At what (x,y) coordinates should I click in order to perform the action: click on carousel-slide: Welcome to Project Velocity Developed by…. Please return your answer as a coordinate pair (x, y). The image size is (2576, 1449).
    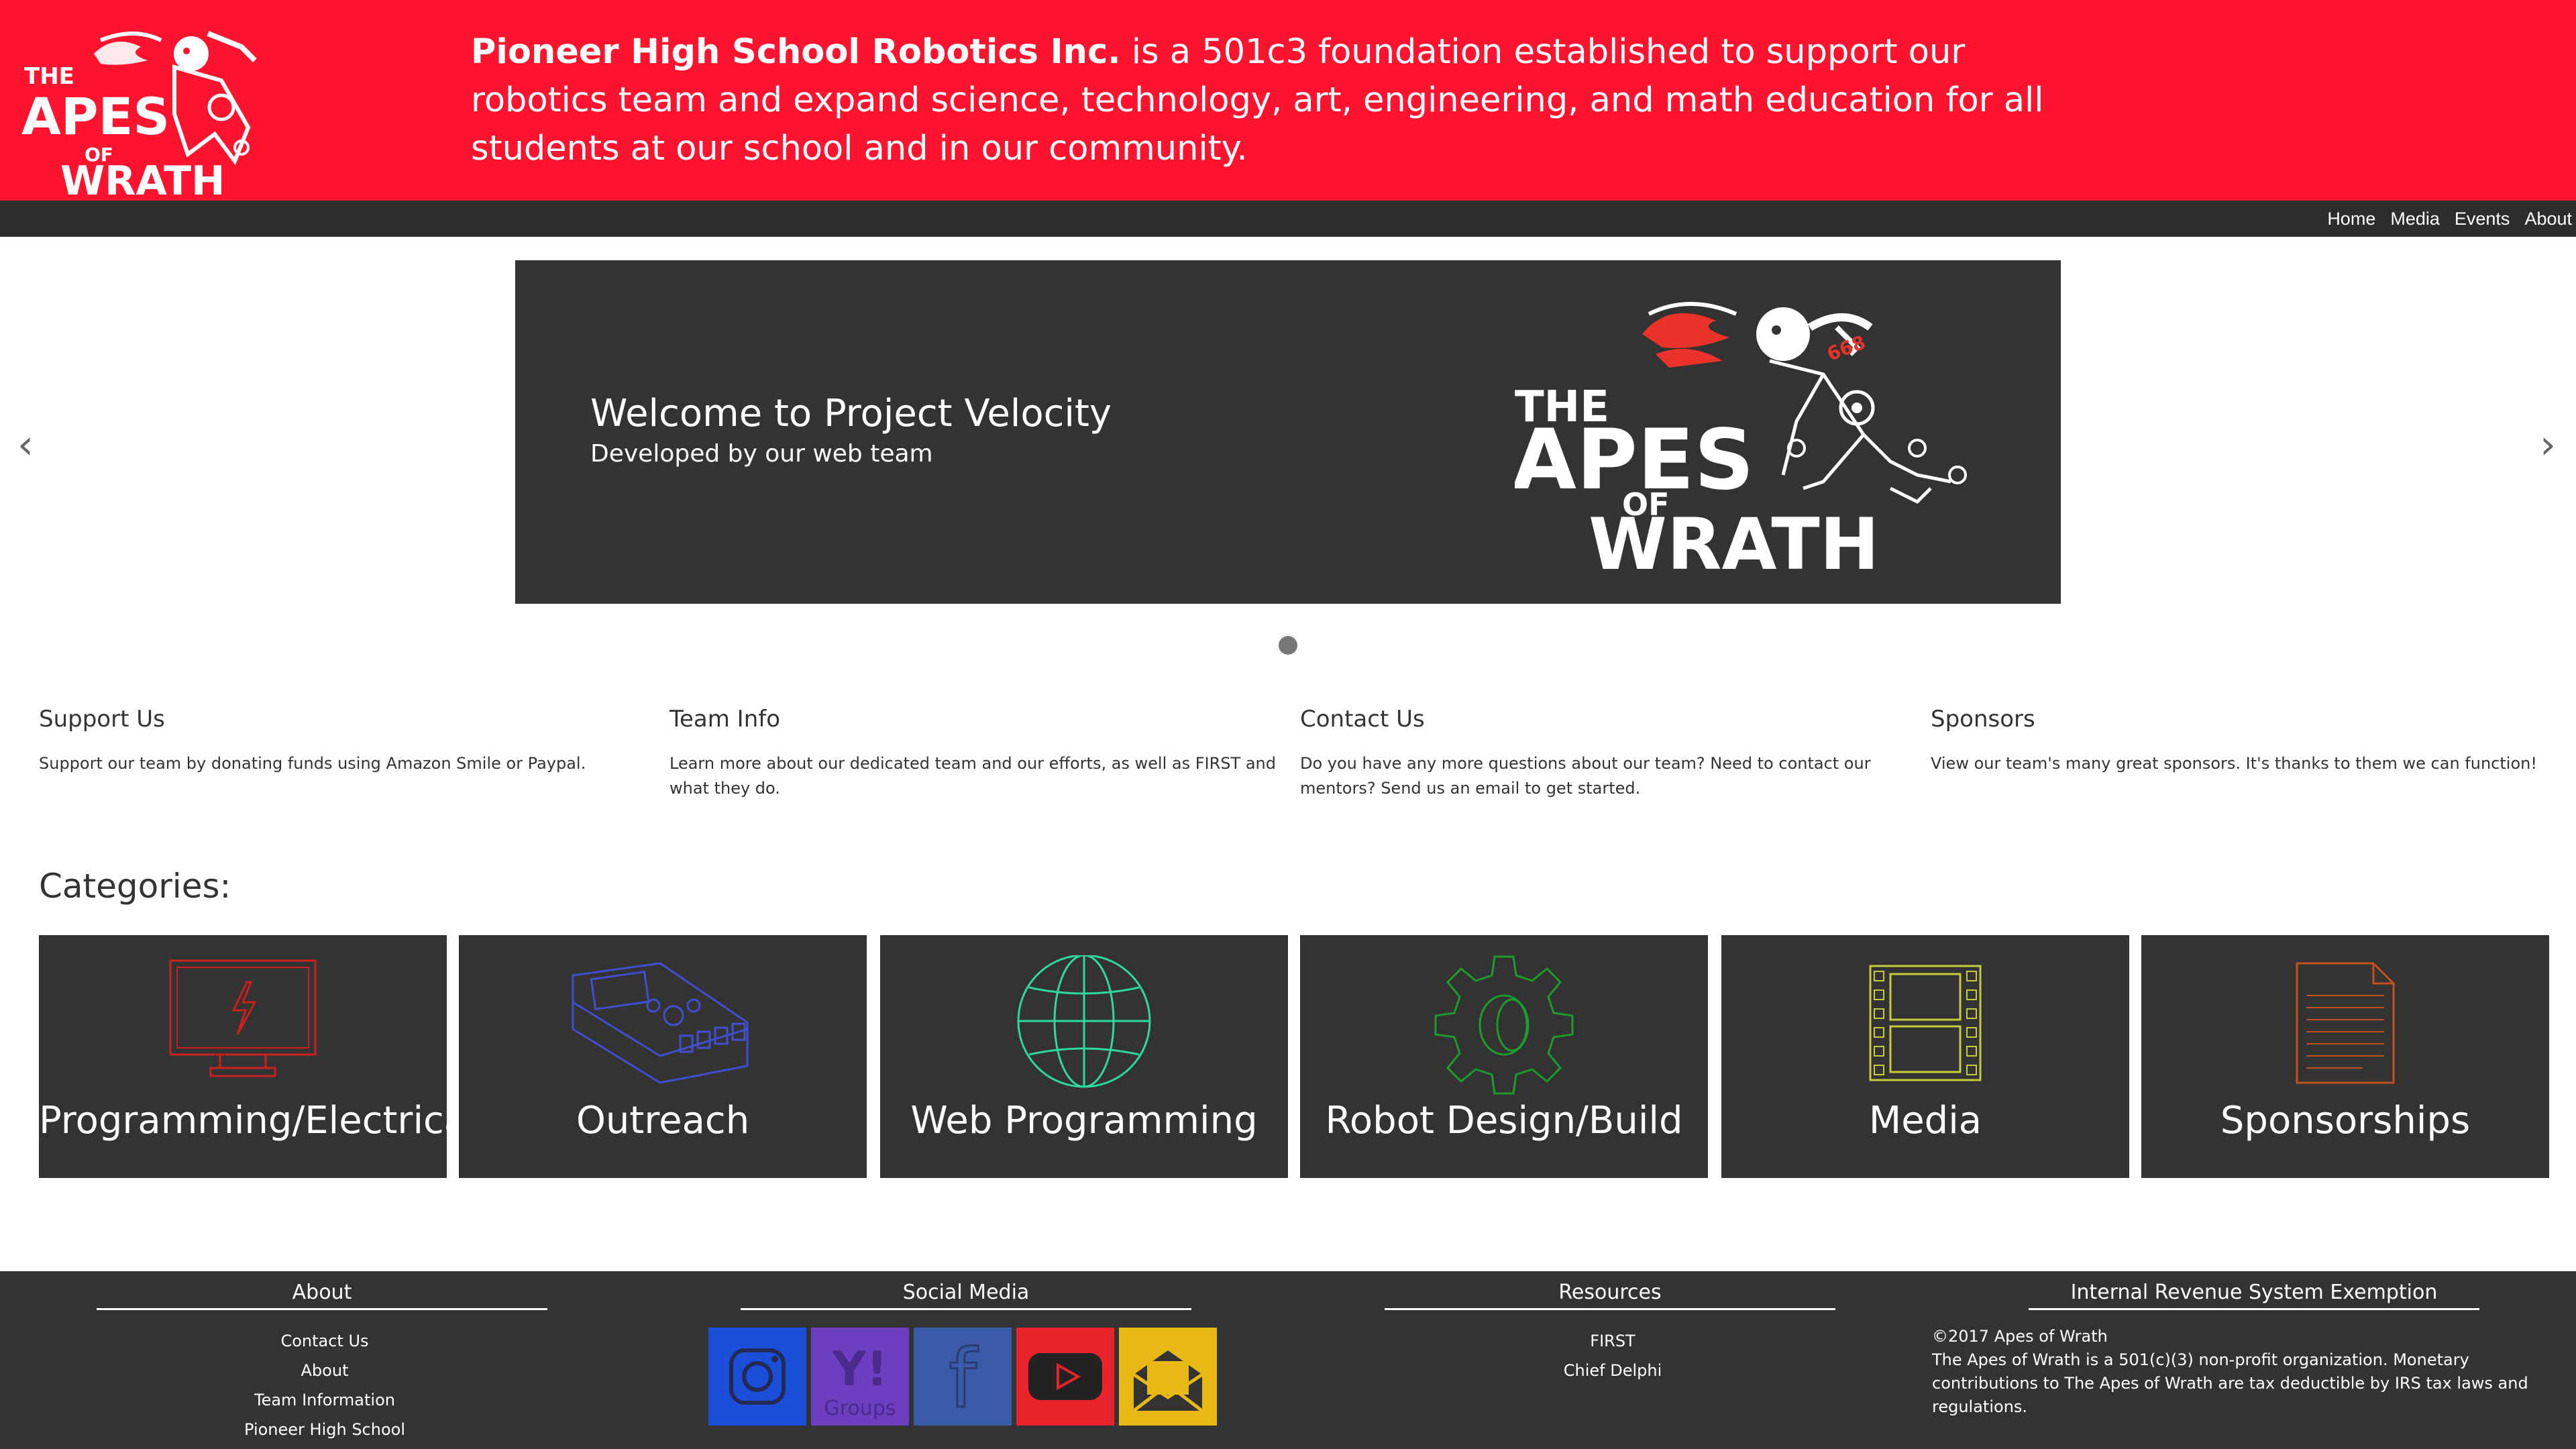
    Looking at the image, I should click on (1288, 432).